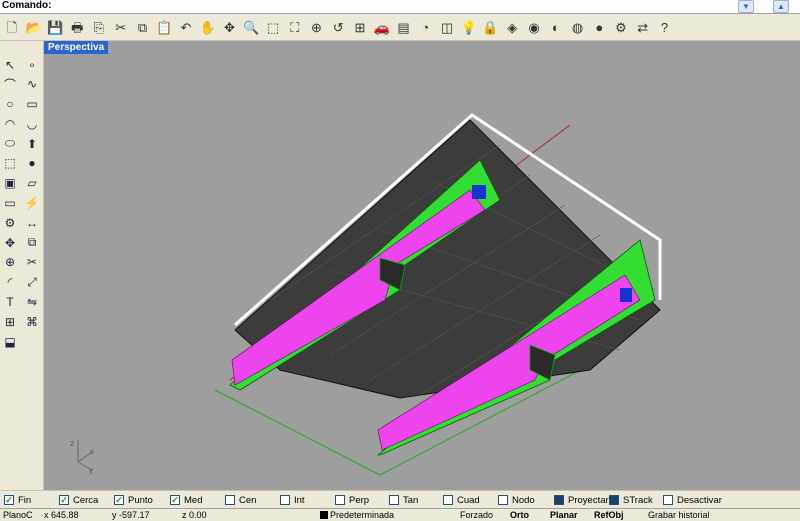 This screenshot has height=521, width=800. Describe the element at coordinates (133, 500) in the screenshot. I see `osnap-punto: ✓ Punto` at that location.